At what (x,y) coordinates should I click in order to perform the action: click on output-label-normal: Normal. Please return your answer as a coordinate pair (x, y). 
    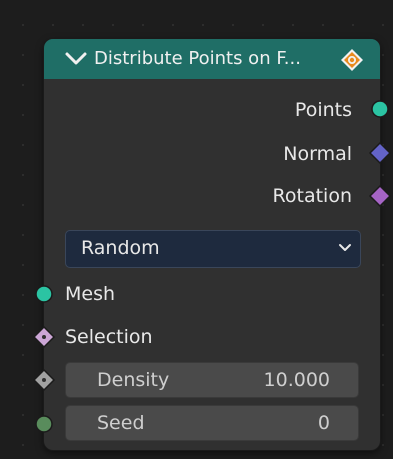
    Looking at the image, I should click on (317, 154).